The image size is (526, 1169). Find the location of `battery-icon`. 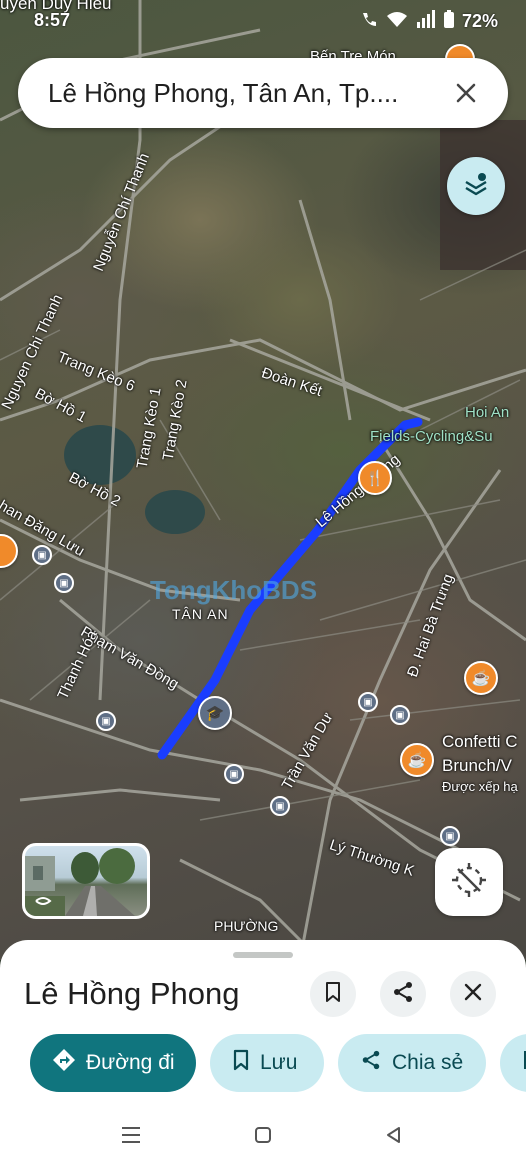

battery-icon is located at coordinates (448, 21).